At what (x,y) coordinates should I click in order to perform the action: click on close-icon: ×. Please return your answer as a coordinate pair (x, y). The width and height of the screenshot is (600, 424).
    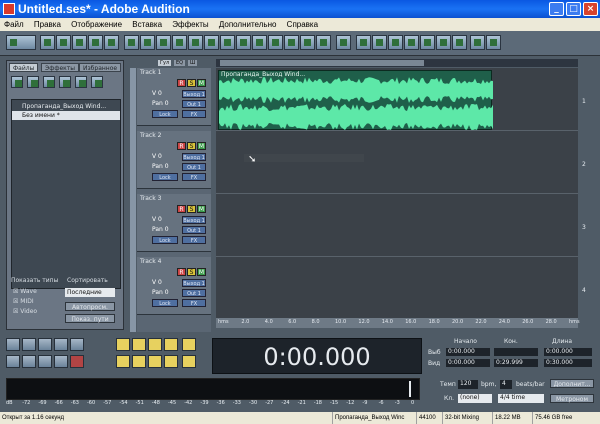
    Looking at the image, I should click on (590, 9).